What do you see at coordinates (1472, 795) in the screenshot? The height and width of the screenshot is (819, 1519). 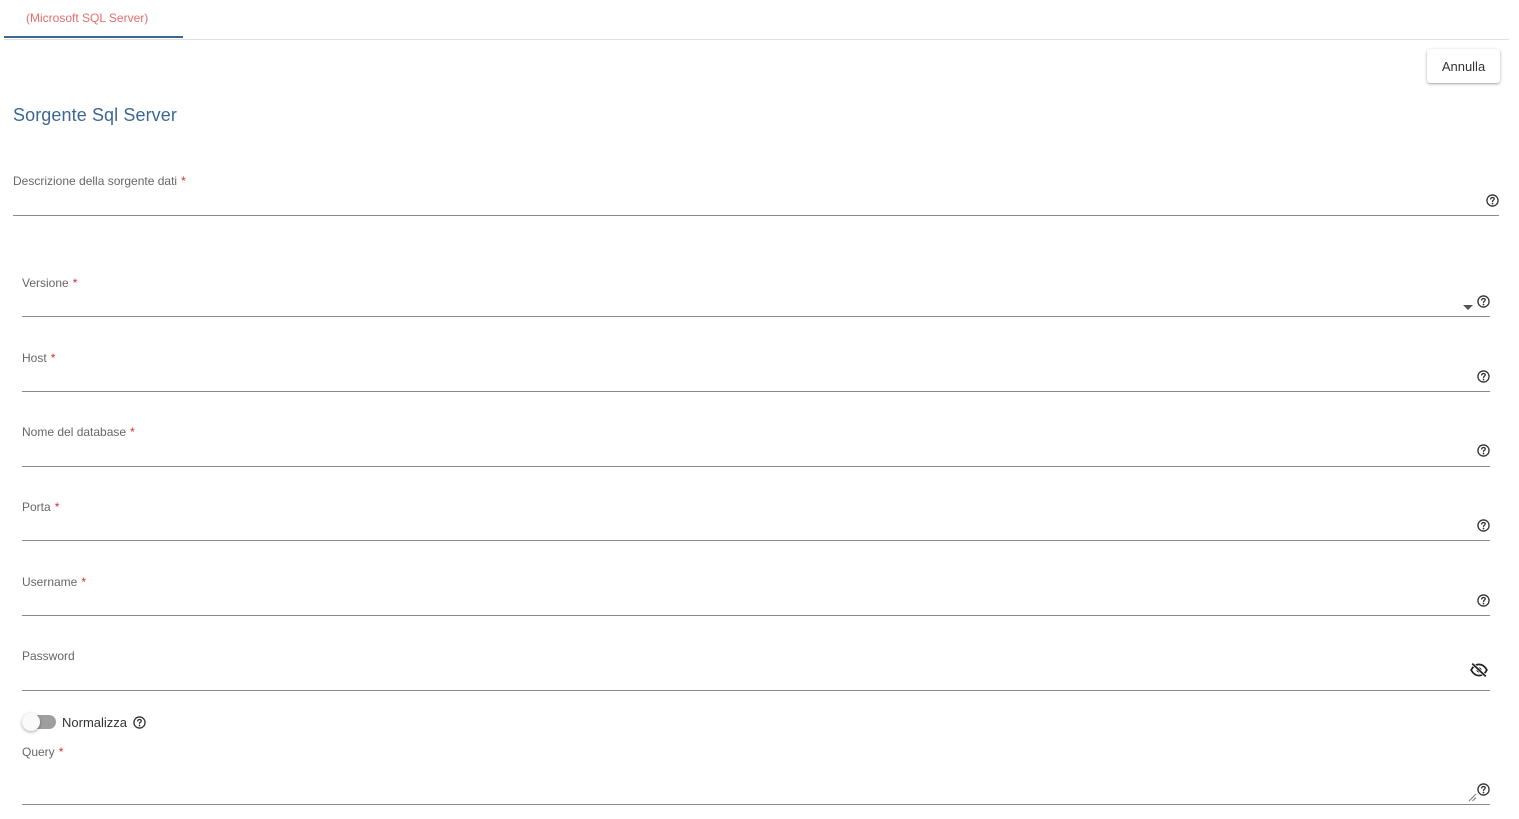 I see `resize-handle-icon` at bounding box center [1472, 795].